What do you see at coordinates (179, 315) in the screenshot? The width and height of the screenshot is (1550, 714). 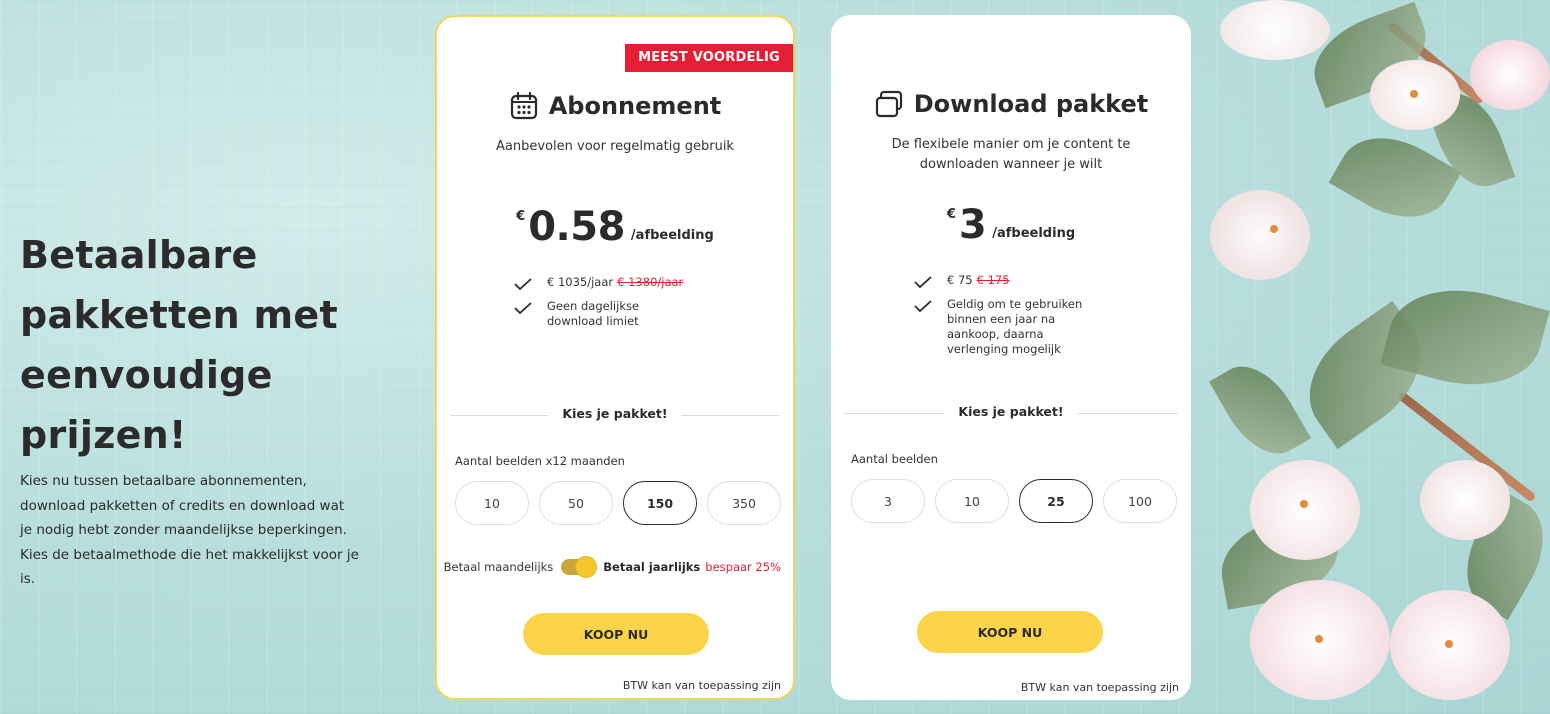 I see `hero-title-line-2: pakketten met` at bounding box center [179, 315].